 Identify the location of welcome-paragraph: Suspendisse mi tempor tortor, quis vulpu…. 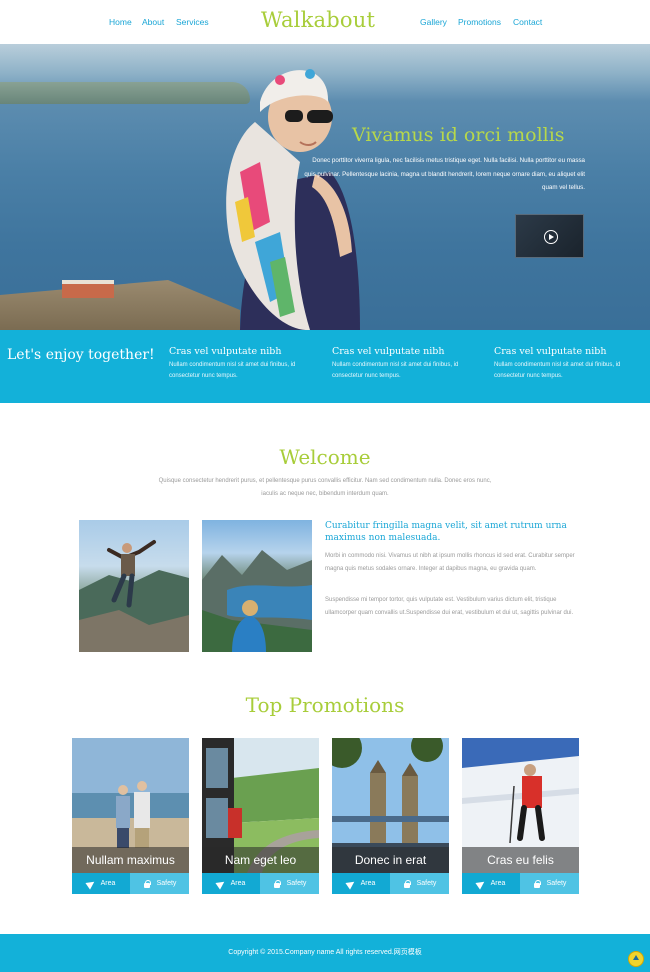
(449, 606).